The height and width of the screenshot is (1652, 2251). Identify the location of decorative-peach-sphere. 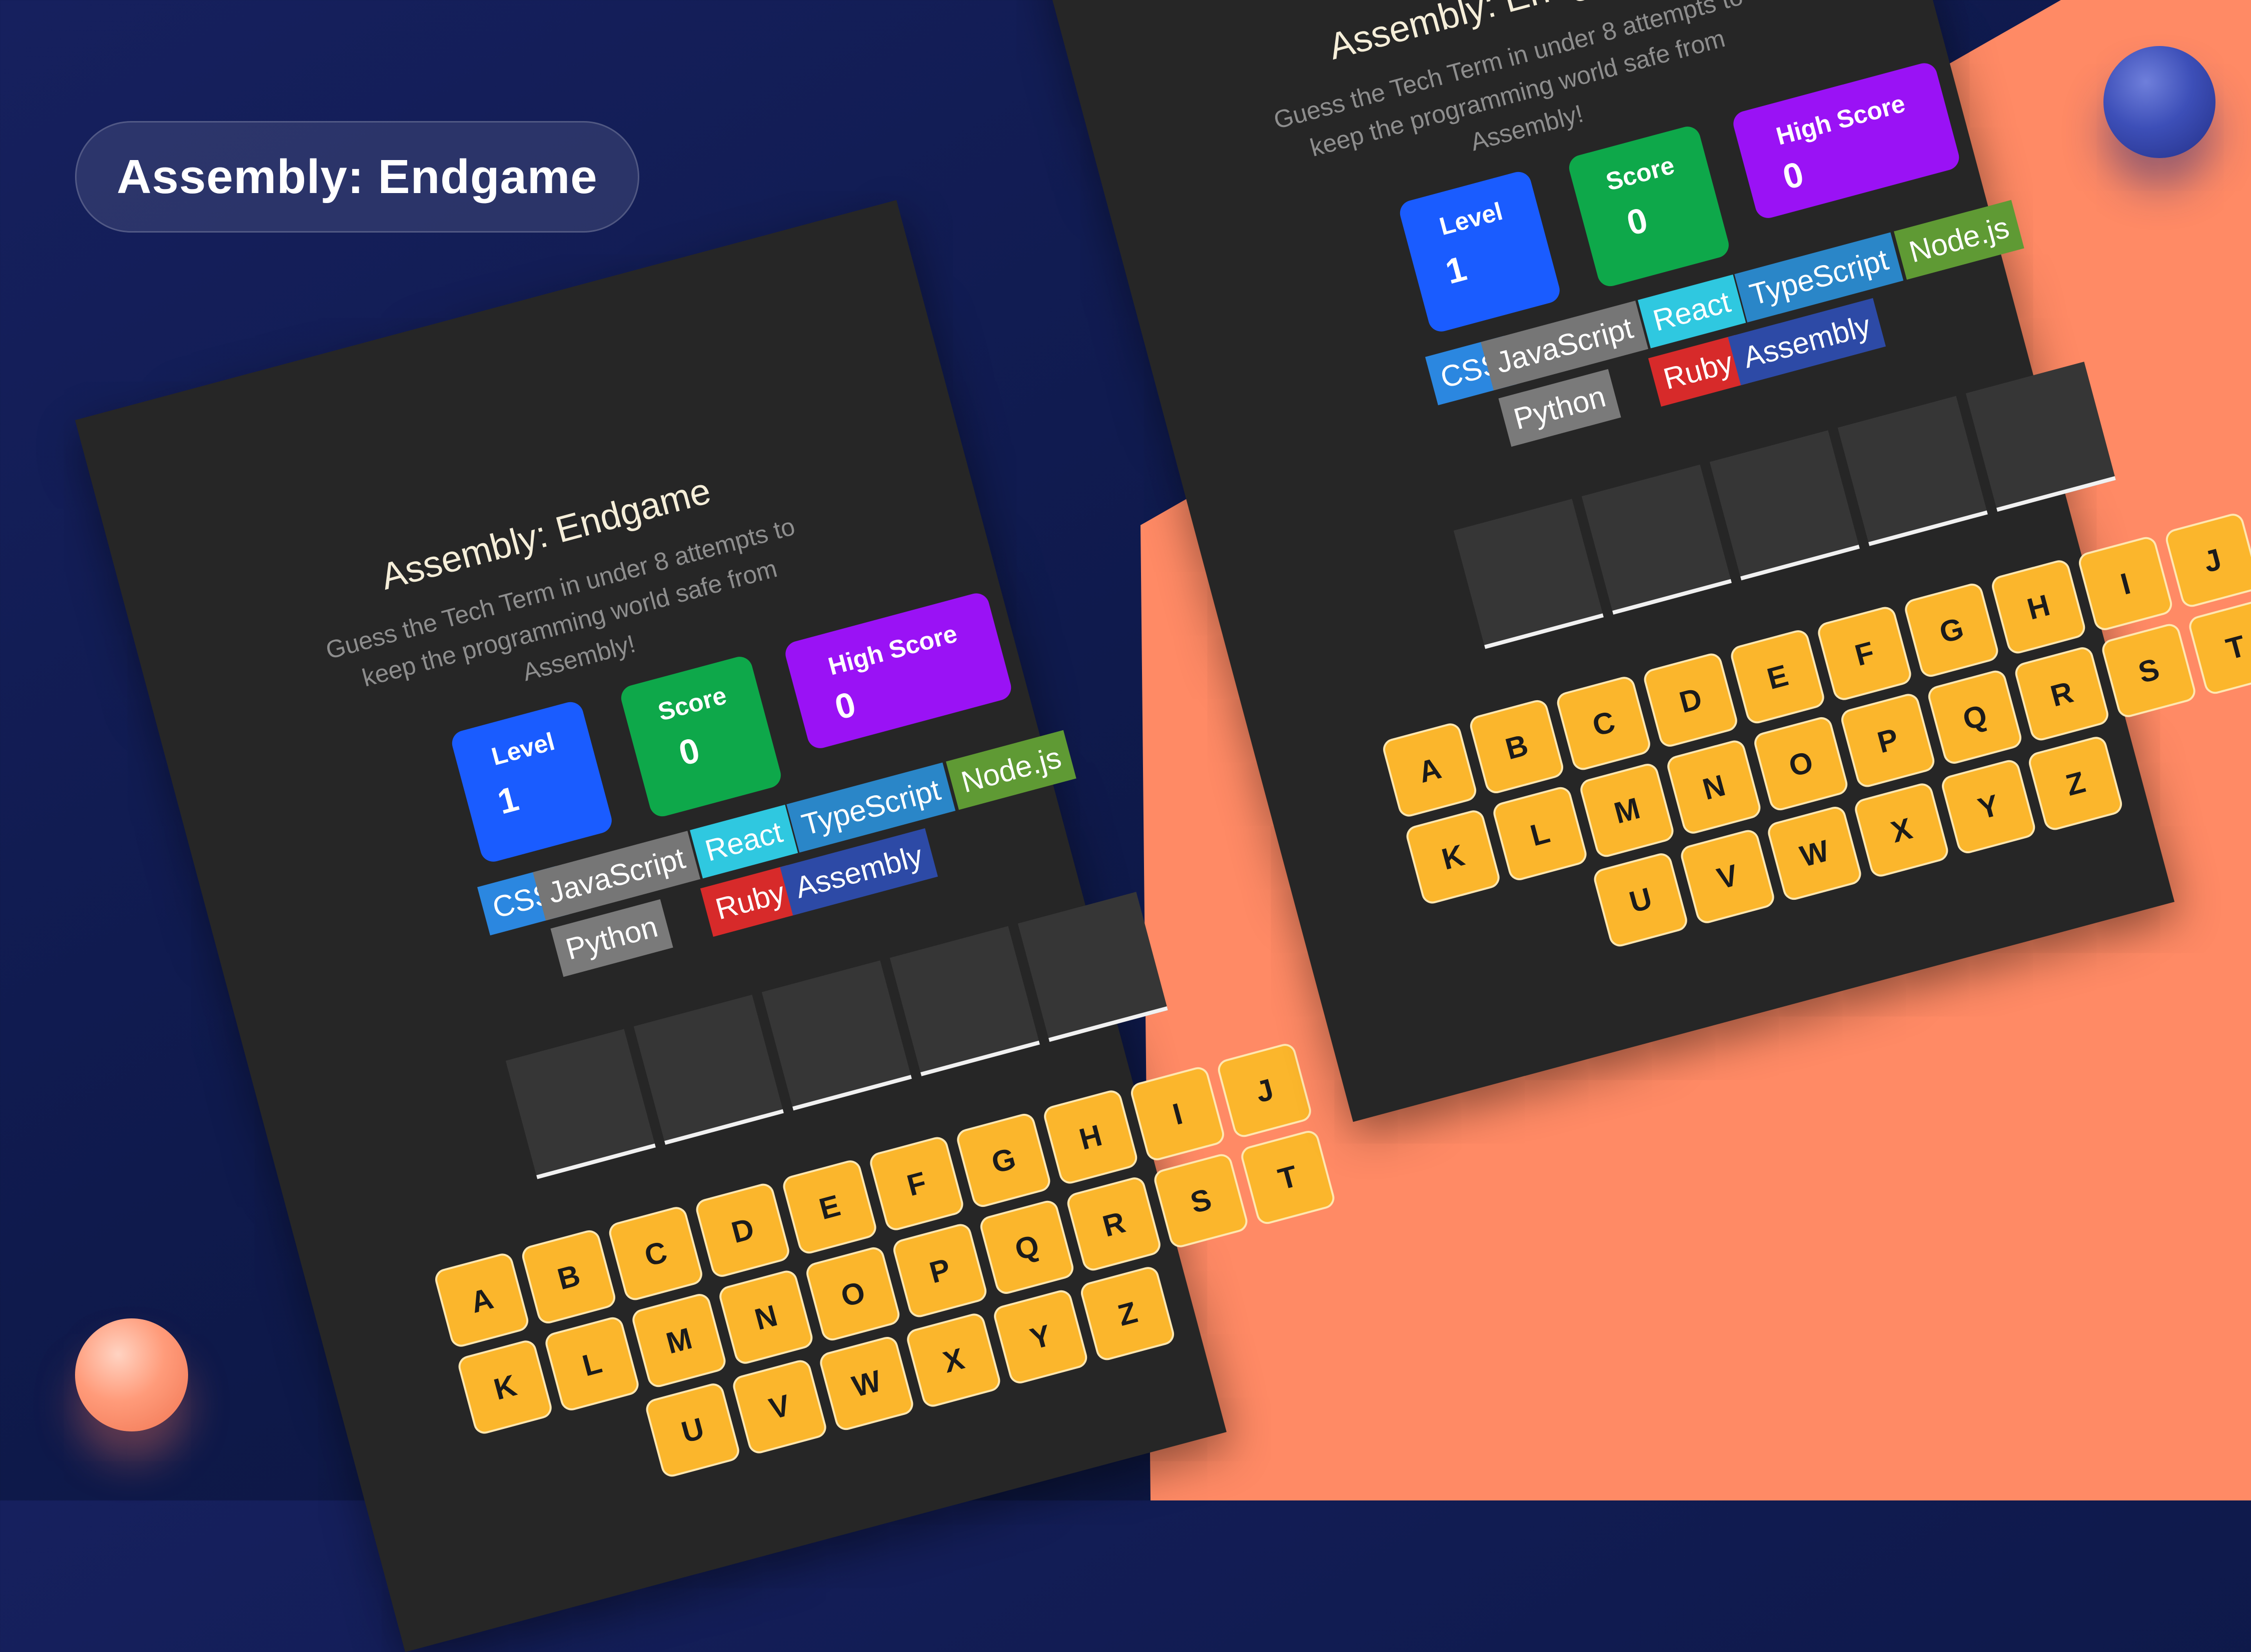
(132, 1374).